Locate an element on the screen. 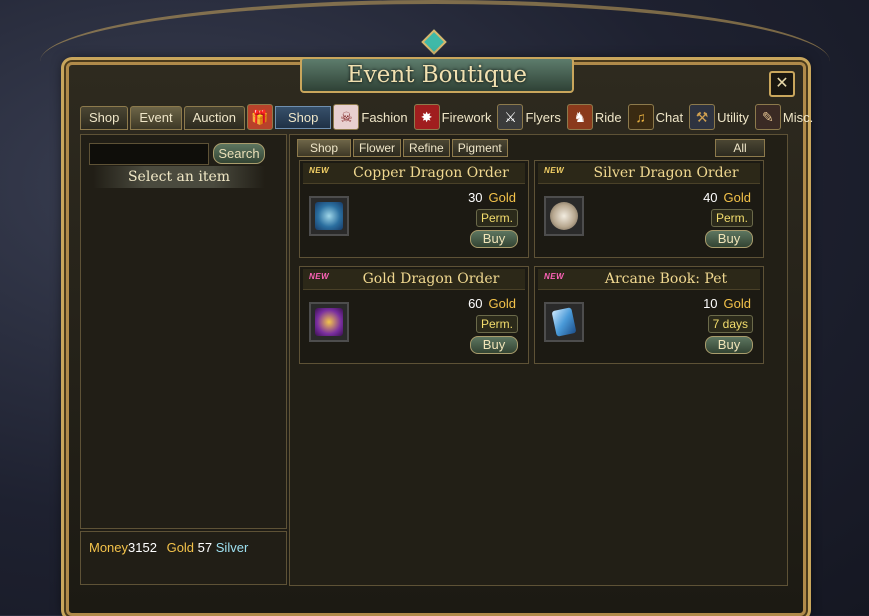  gift-icon: 🎁 is located at coordinates (260, 117).